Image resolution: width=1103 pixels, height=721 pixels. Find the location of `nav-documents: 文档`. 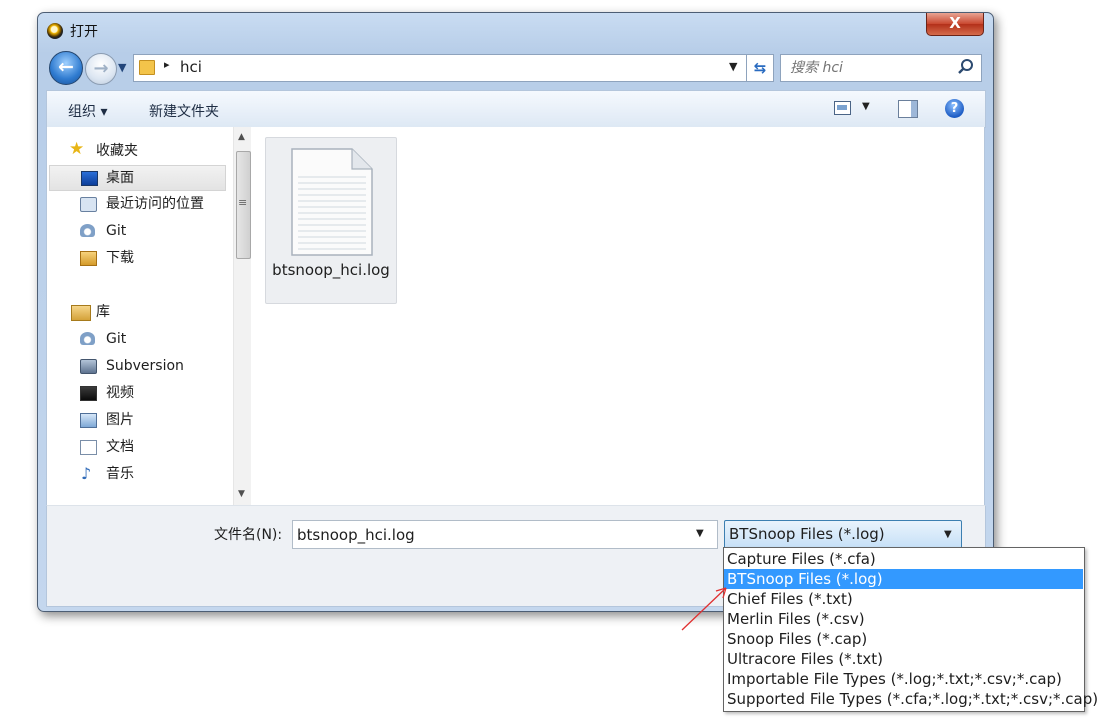

nav-documents: 文档 is located at coordinates (155, 447).